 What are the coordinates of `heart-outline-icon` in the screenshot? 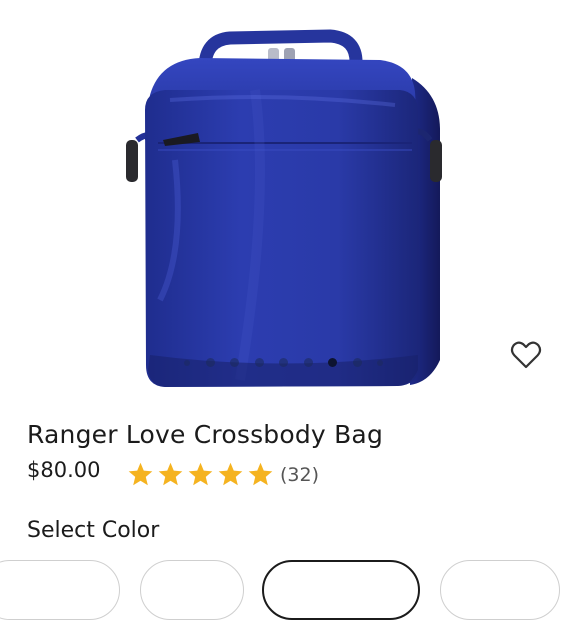 It's located at (526, 355).